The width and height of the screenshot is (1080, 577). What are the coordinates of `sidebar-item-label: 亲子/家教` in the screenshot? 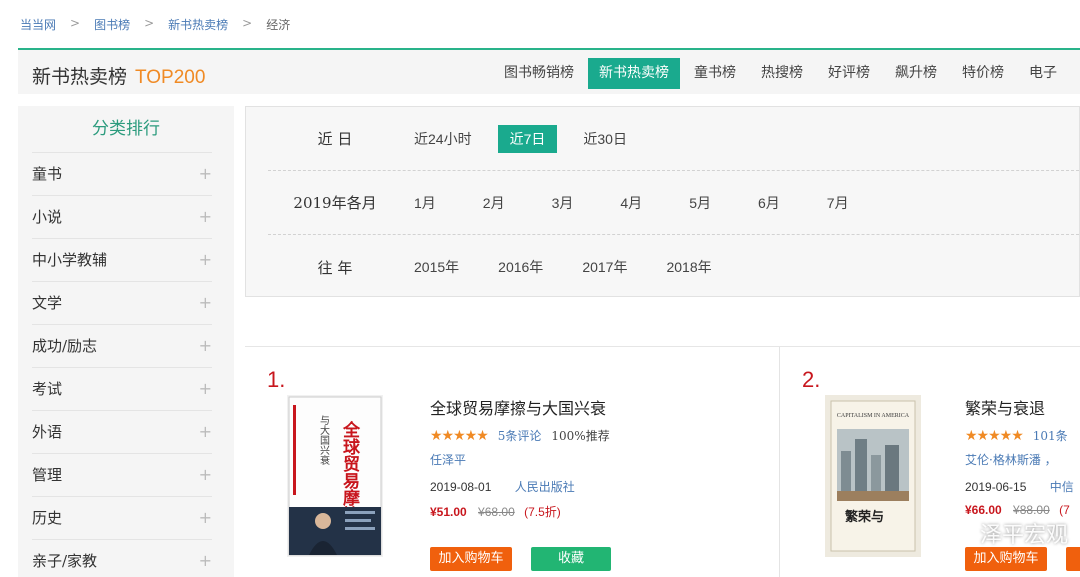 It's located at (65, 561).